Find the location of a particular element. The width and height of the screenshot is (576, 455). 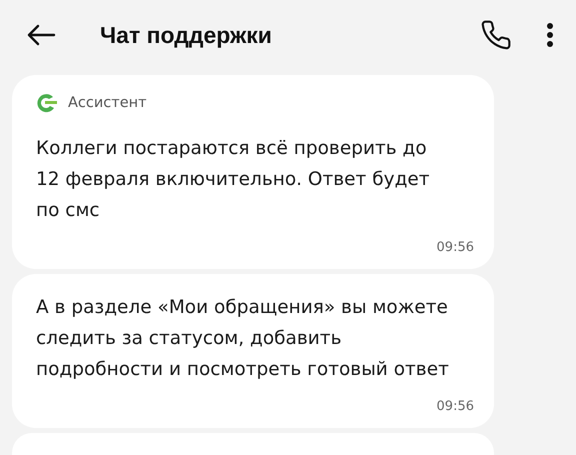

logo-icon is located at coordinates (47, 103).